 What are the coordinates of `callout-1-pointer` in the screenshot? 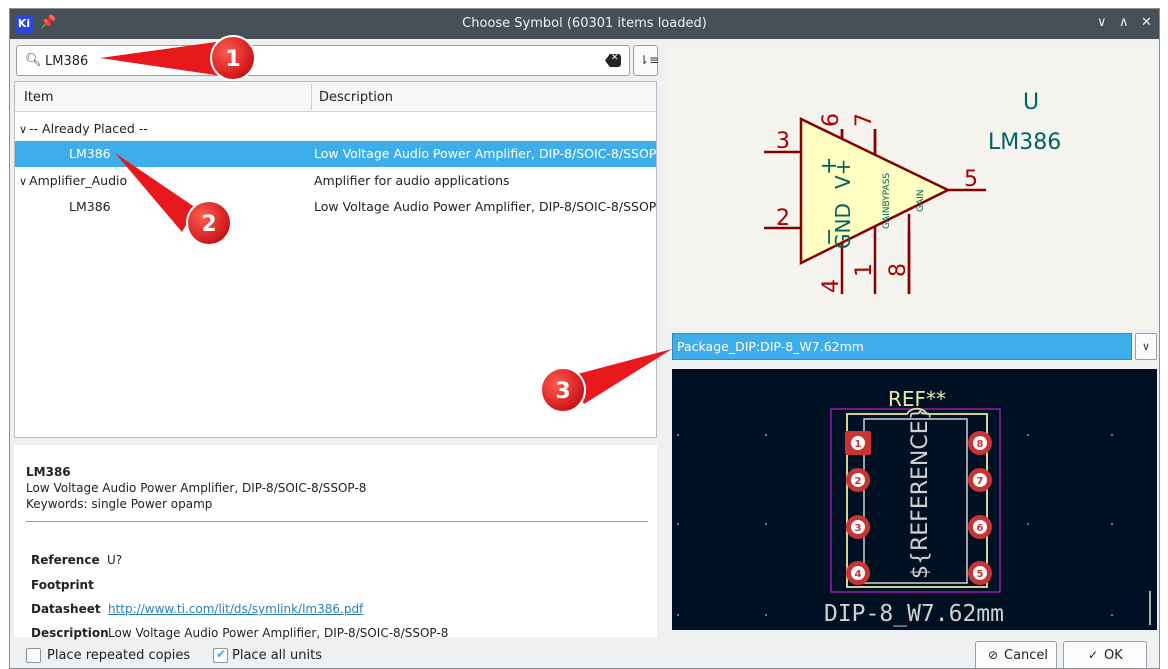 It's located at (161, 59).